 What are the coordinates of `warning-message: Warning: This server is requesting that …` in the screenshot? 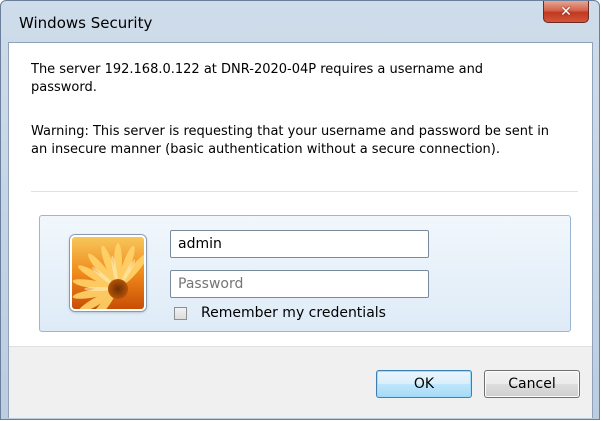 It's located at (290, 140).